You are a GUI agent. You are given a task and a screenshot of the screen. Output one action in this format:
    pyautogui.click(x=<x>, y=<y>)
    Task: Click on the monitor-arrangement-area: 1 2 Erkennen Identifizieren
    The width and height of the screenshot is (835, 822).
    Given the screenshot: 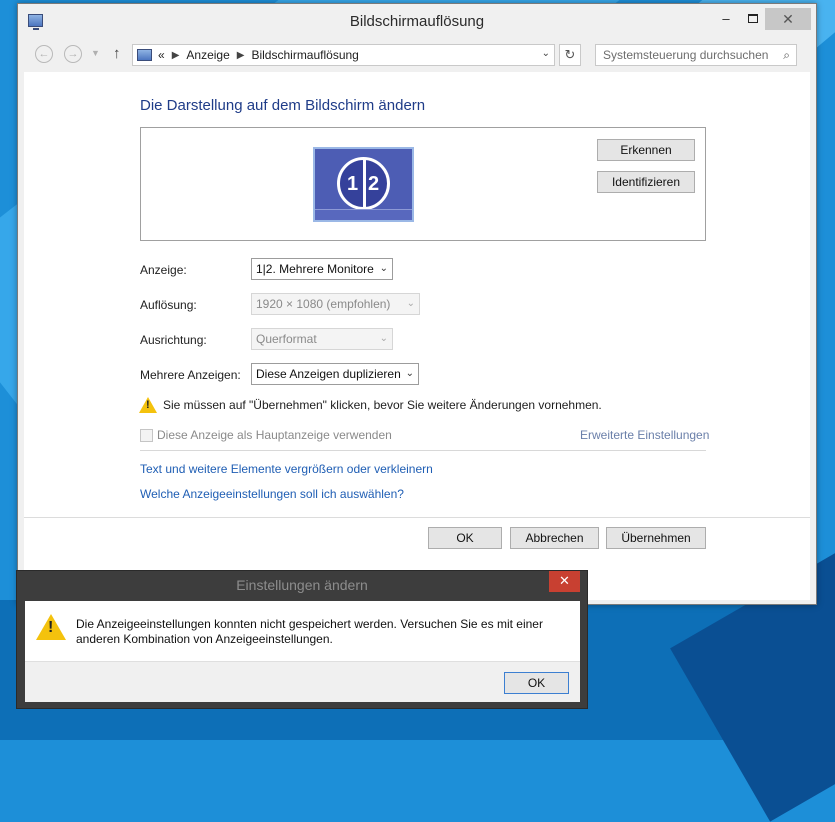 What is the action you would take?
    pyautogui.click(x=423, y=184)
    